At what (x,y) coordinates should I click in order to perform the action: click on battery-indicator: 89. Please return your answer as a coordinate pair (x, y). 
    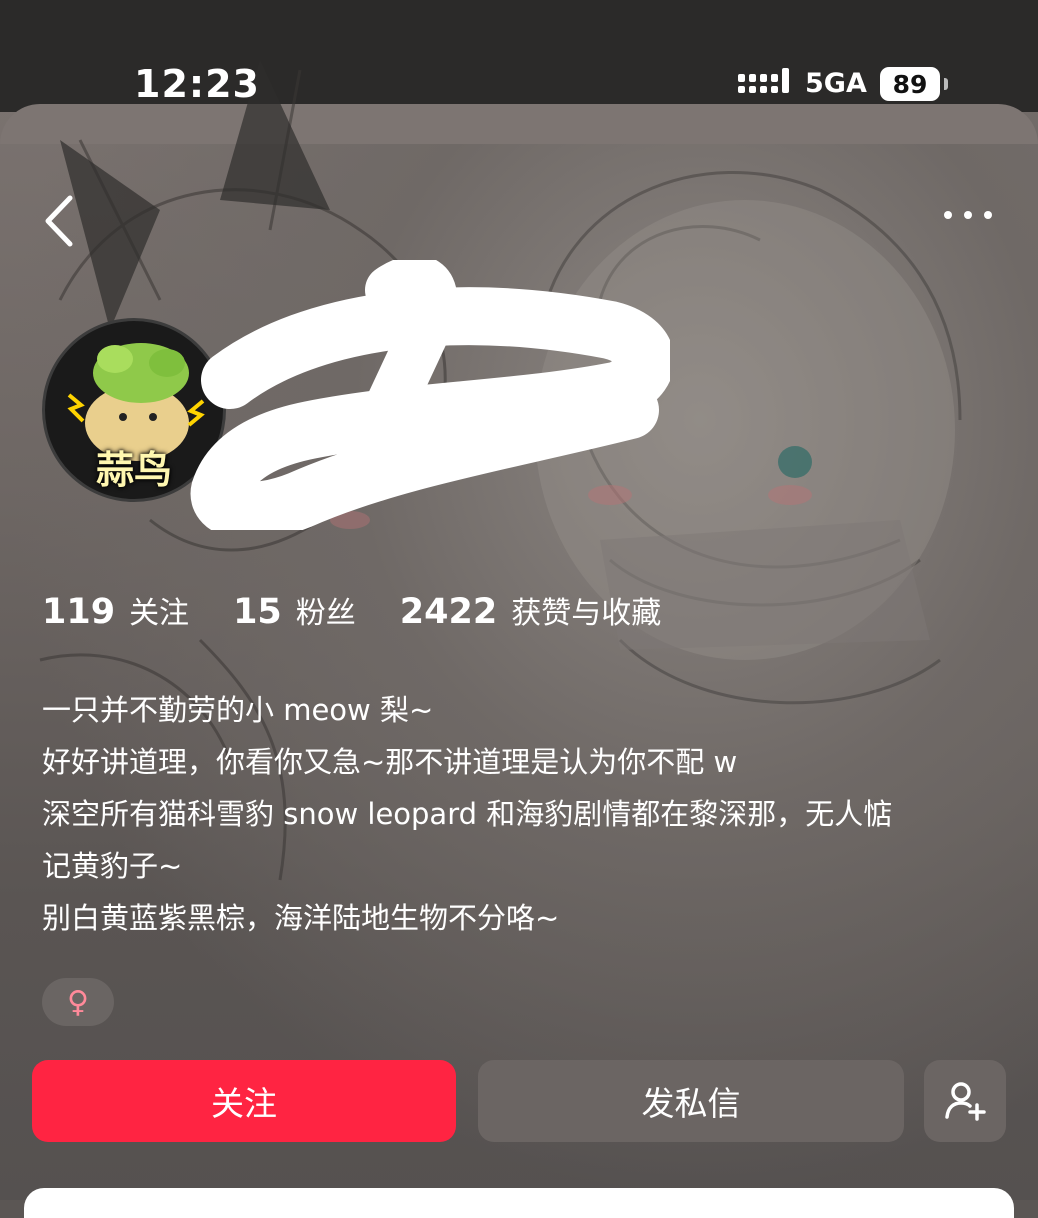
    Looking at the image, I should click on (910, 84).